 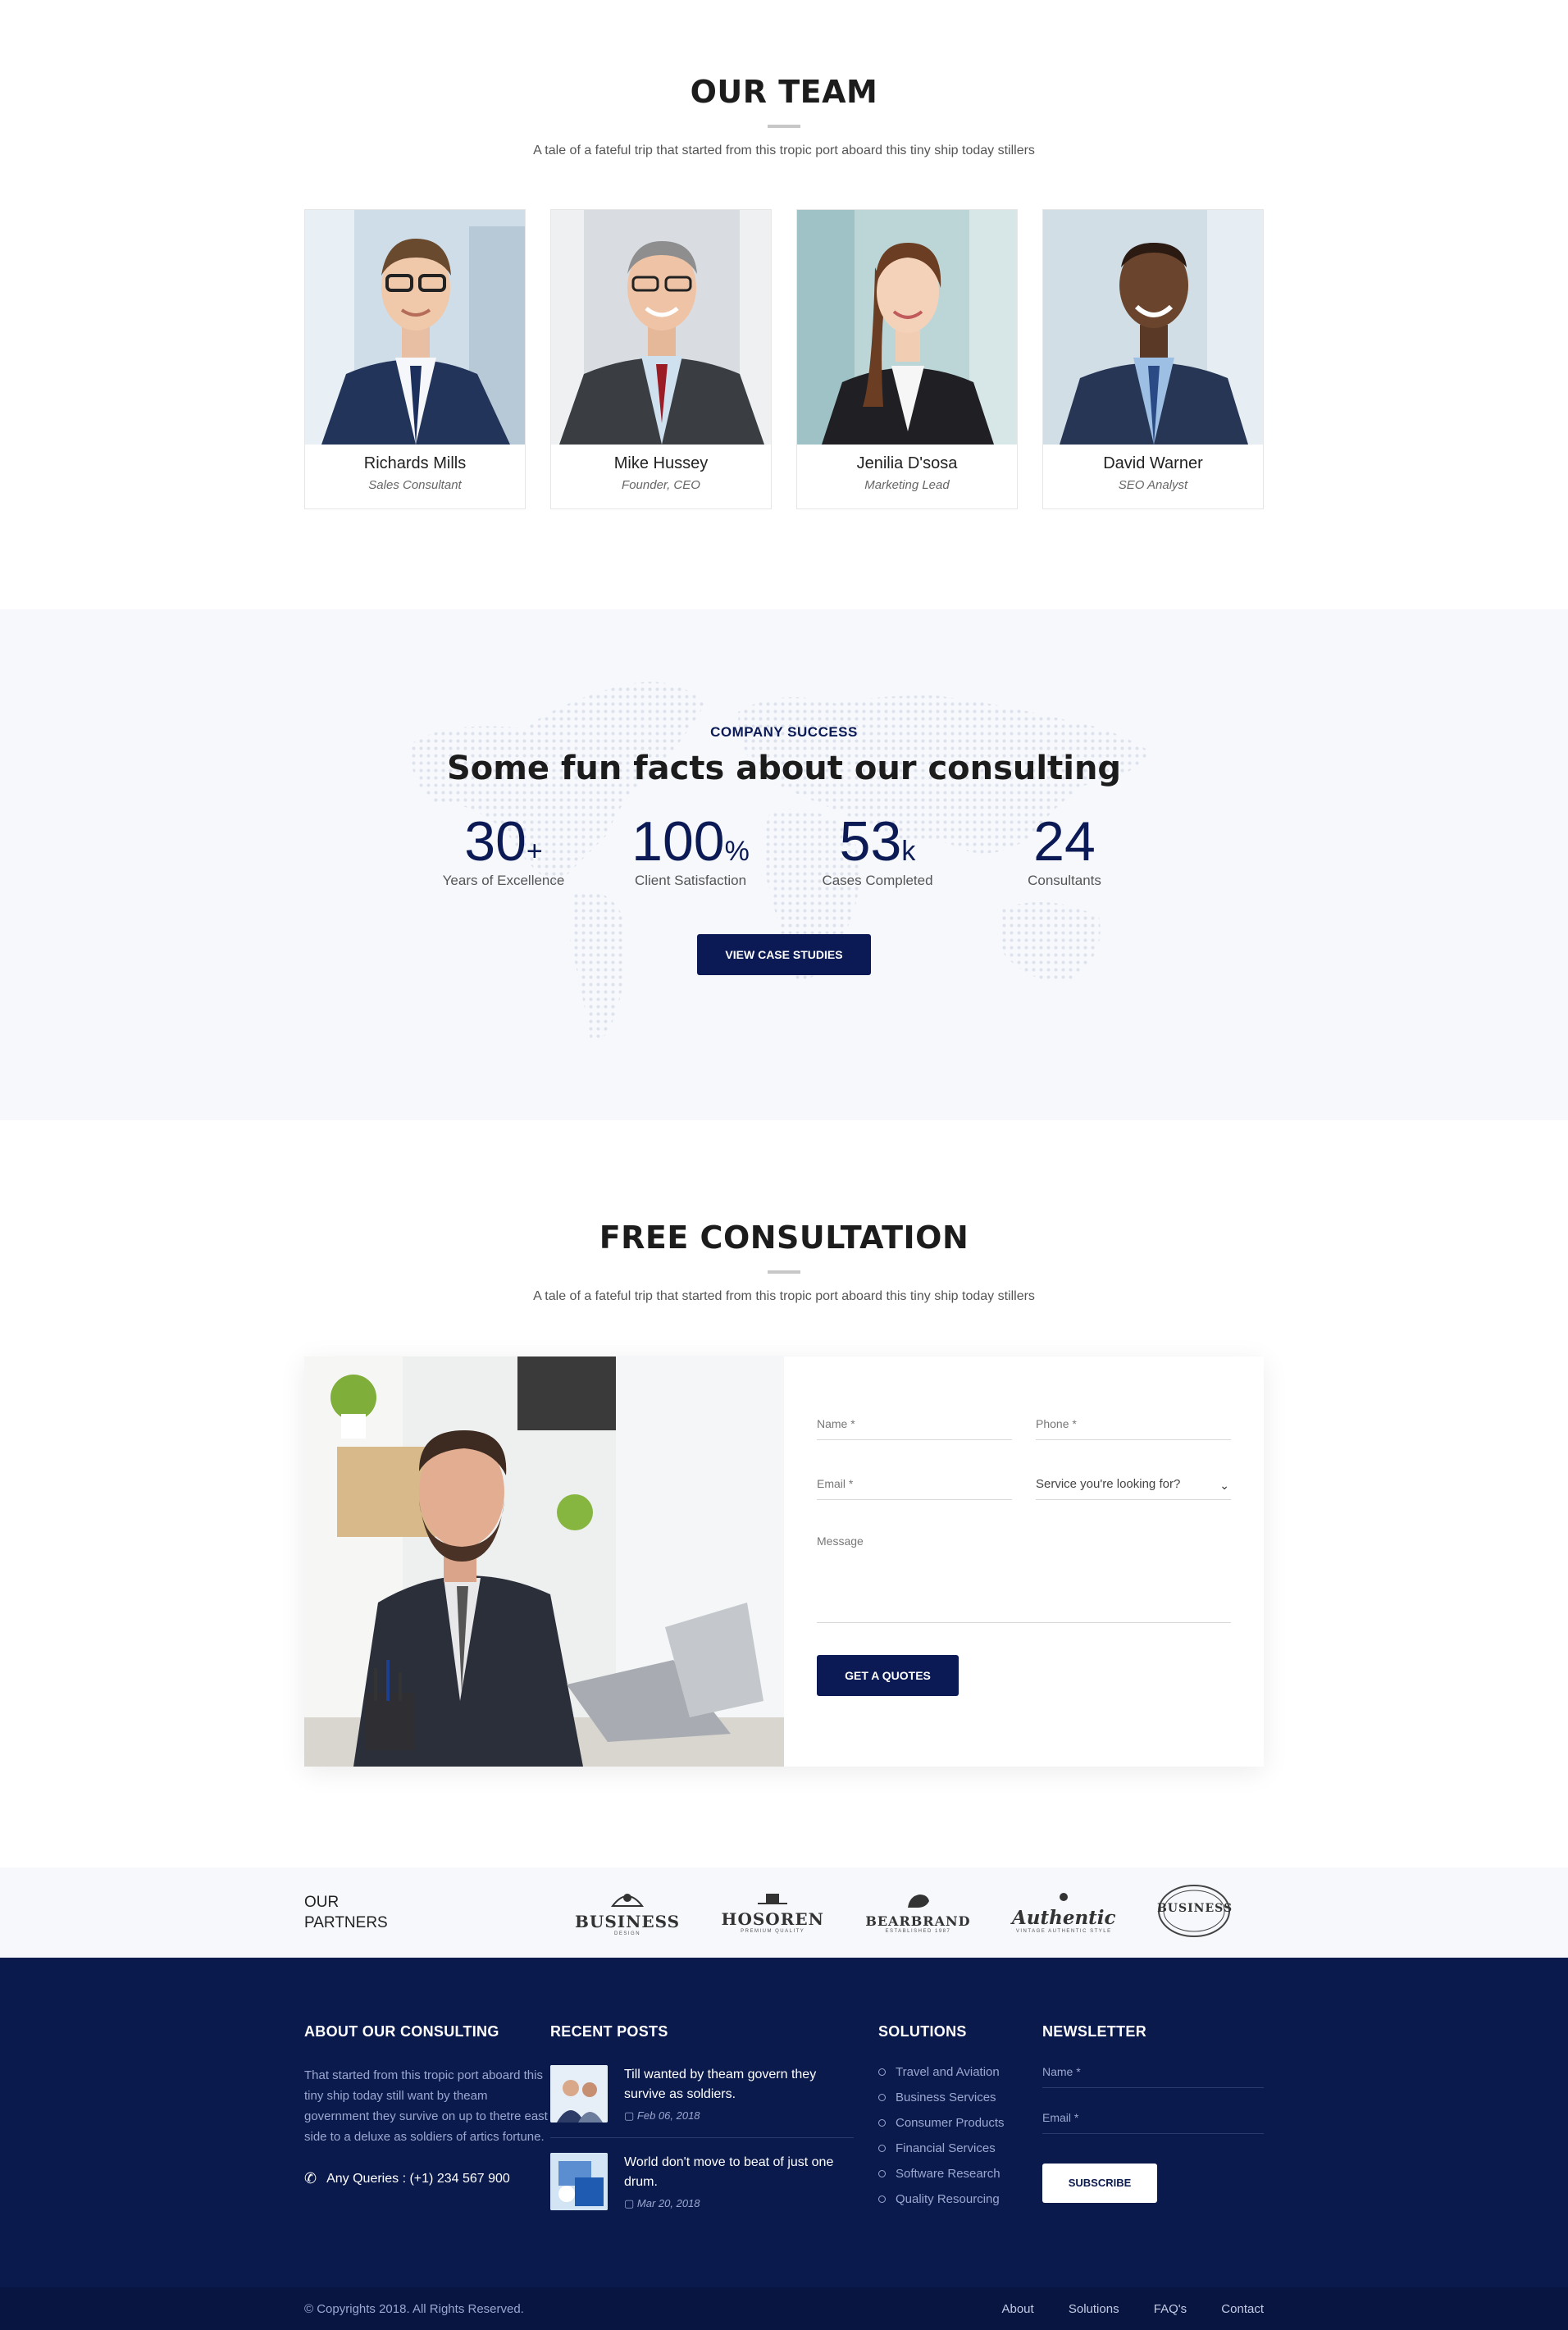 I want to click on partner-logo: BUSINESS DESIGN, so click(x=628, y=1913).